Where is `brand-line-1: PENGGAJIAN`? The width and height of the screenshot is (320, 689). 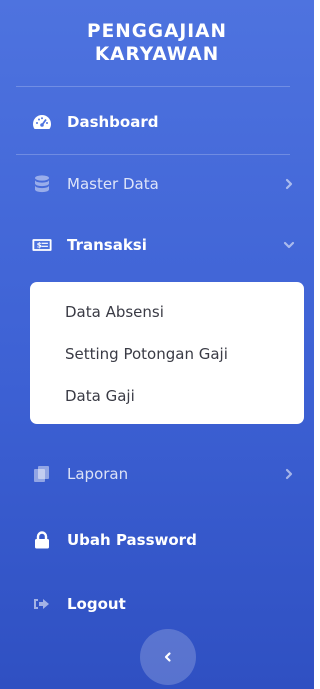 brand-line-1: PENGGAJIAN is located at coordinates (157, 31).